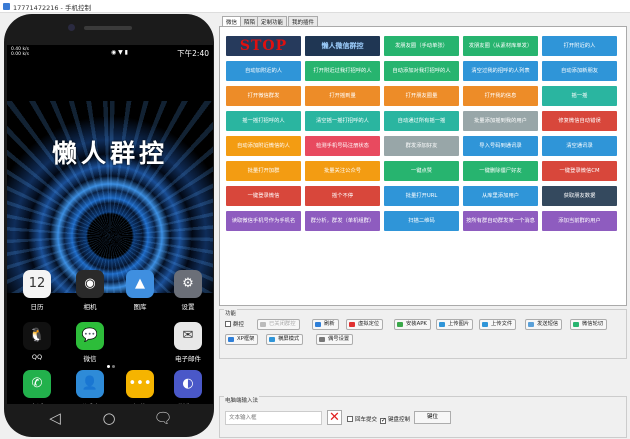  What do you see at coordinates (188, 290) in the screenshot?
I see `app-settings: ⚙ 设置` at bounding box center [188, 290].